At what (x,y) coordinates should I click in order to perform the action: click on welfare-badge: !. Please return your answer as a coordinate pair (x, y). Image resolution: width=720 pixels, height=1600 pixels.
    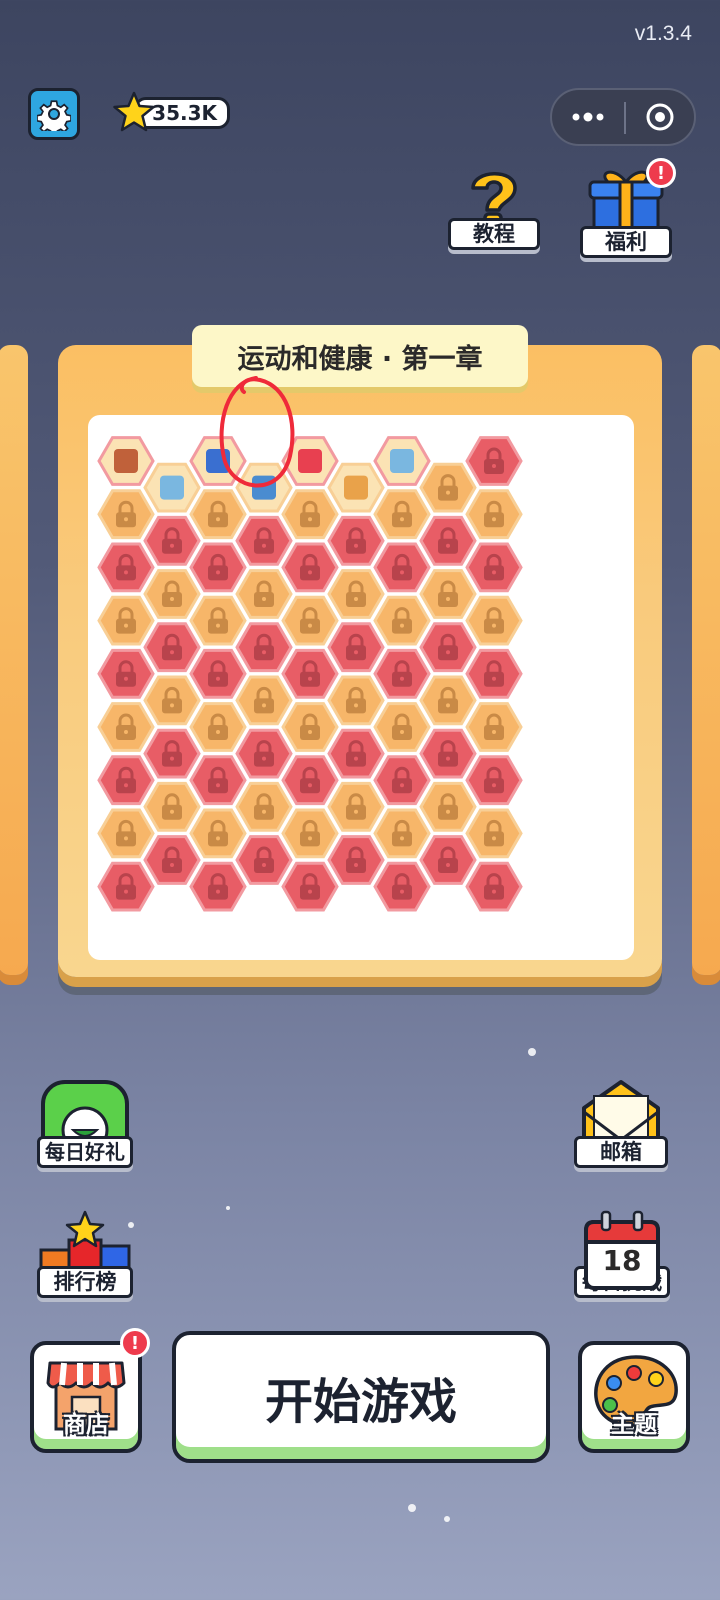
    Looking at the image, I should click on (661, 173).